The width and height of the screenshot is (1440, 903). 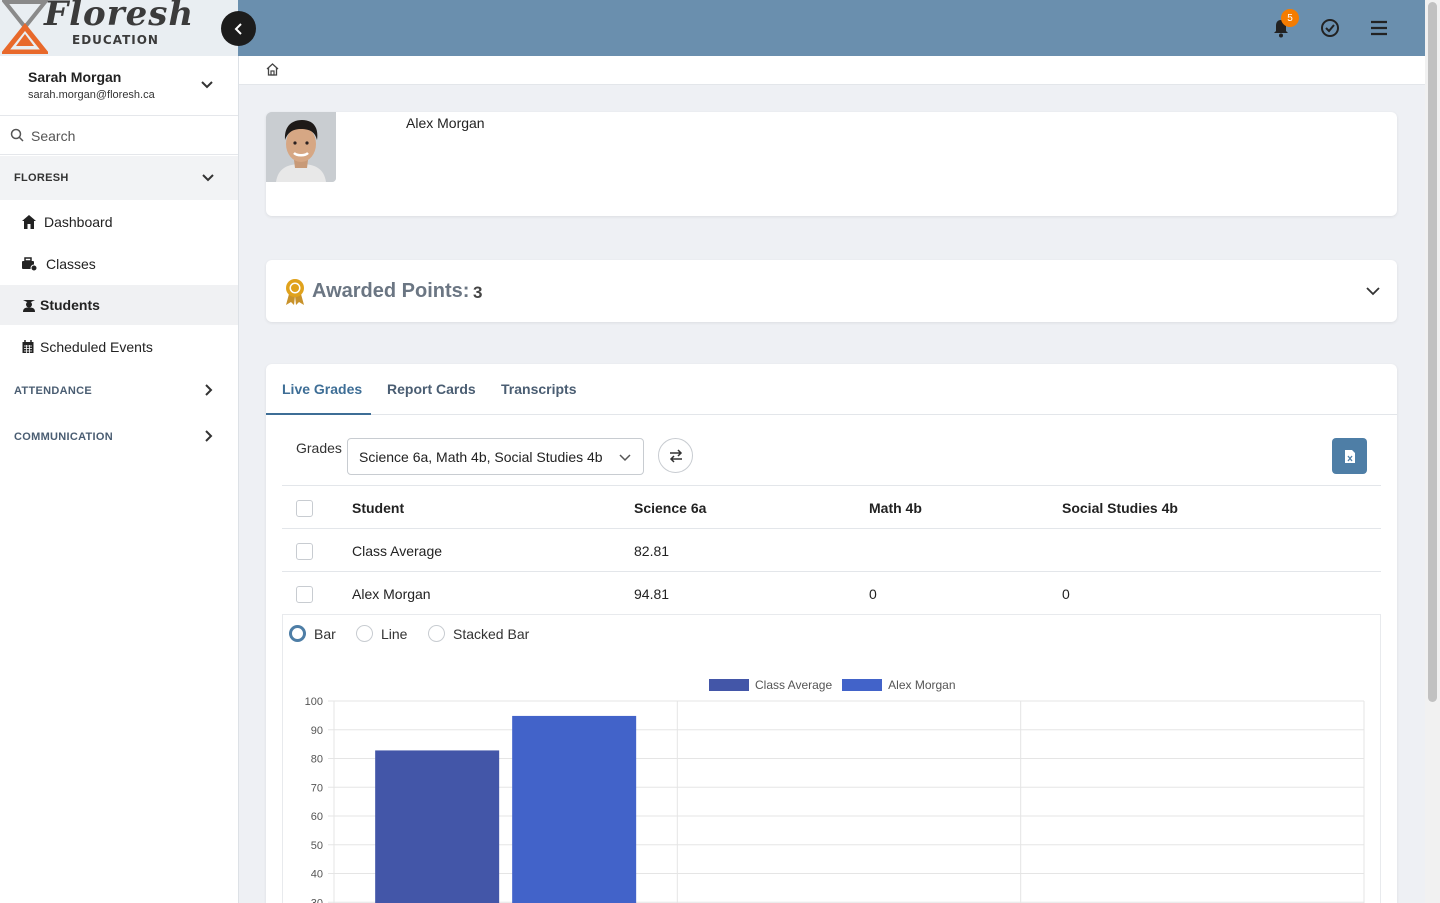 What do you see at coordinates (391, 594) in the screenshot?
I see `table-cell: Alex Morgan` at bounding box center [391, 594].